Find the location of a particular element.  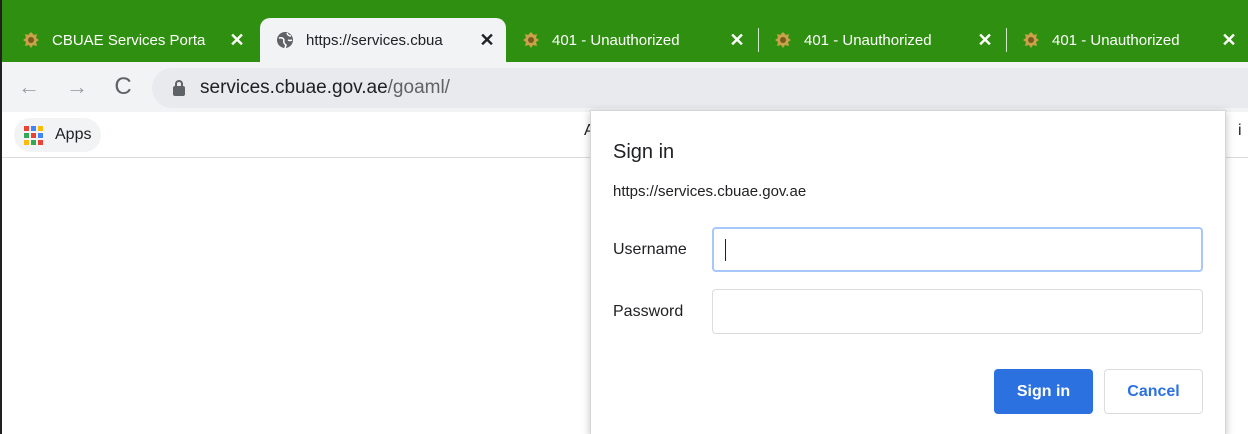

password-field is located at coordinates (957, 311).